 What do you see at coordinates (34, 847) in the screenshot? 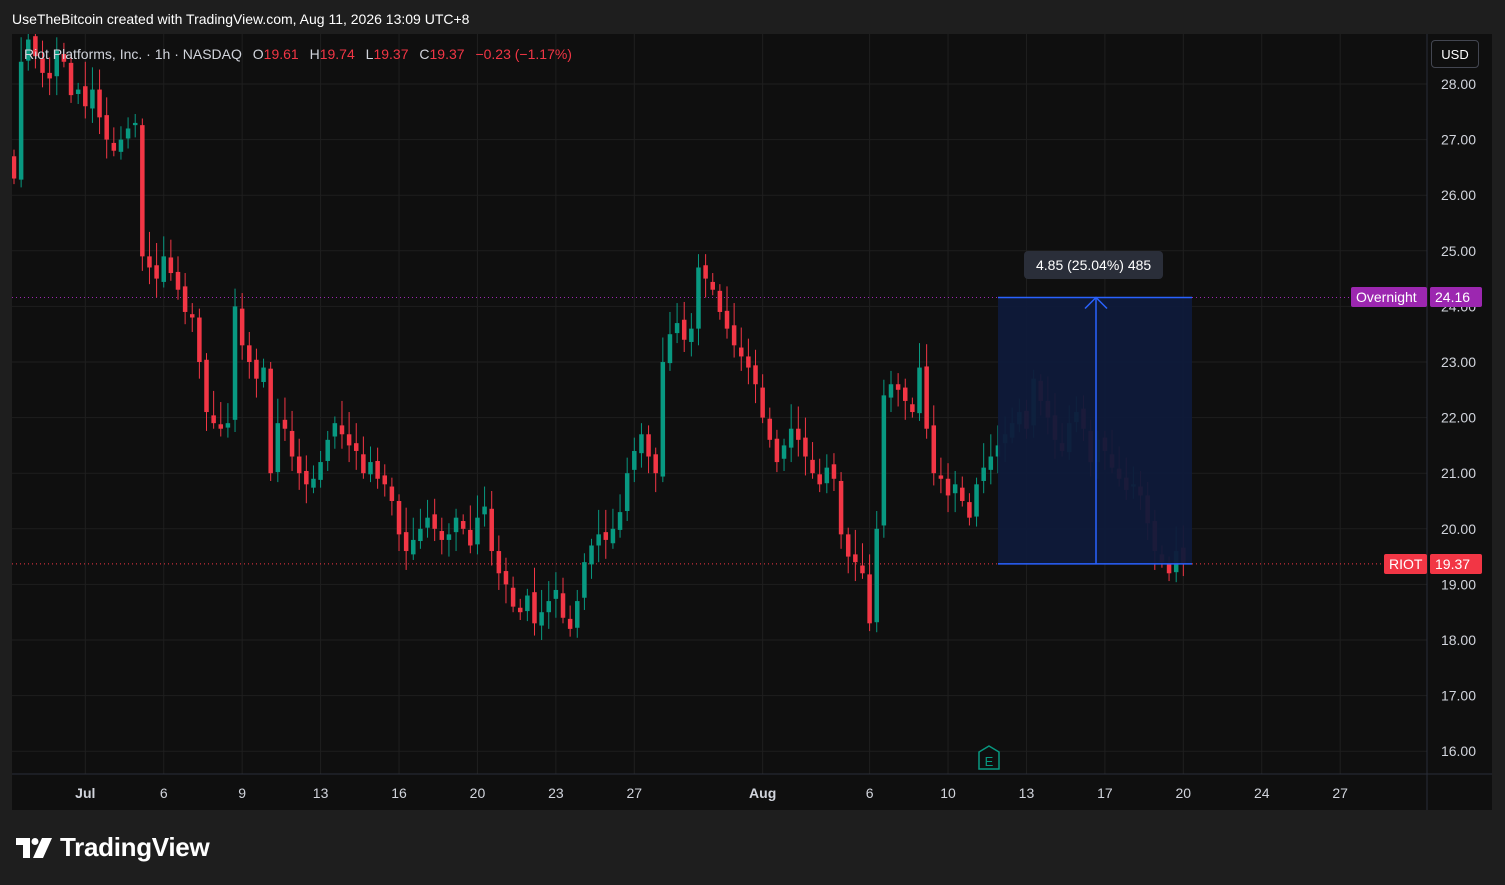
I see `tradingview-logo-icon` at bounding box center [34, 847].